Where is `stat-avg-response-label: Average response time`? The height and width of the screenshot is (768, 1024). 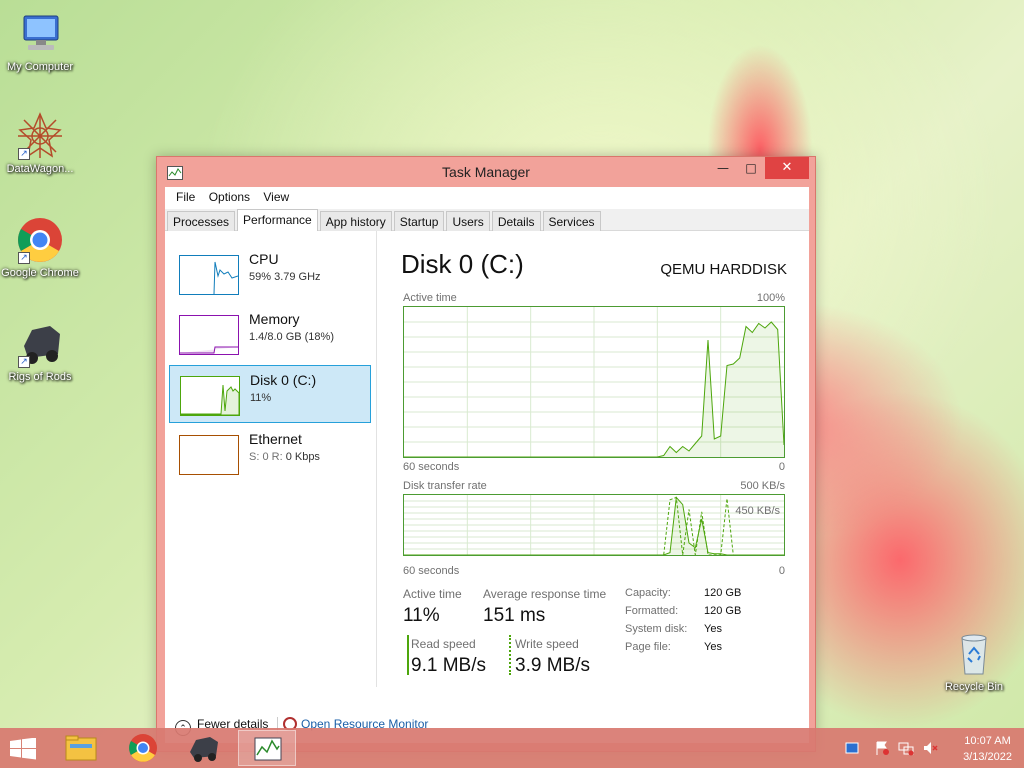 stat-avg-response-label: Average response time is located at coordinates (545, 594).